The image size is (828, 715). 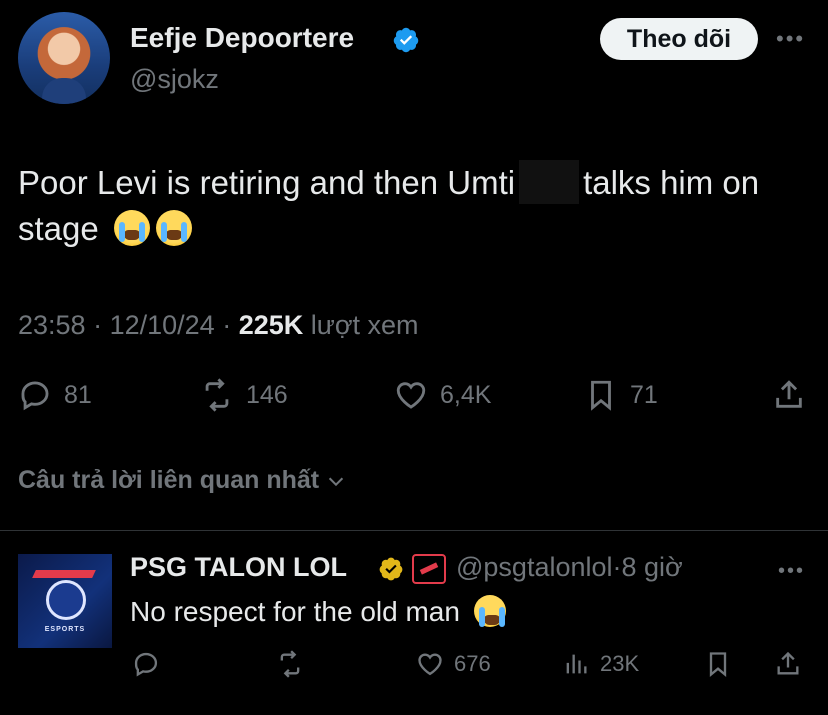 I want to click on follow-button: Theo dõi, so click(x=679, y=39).